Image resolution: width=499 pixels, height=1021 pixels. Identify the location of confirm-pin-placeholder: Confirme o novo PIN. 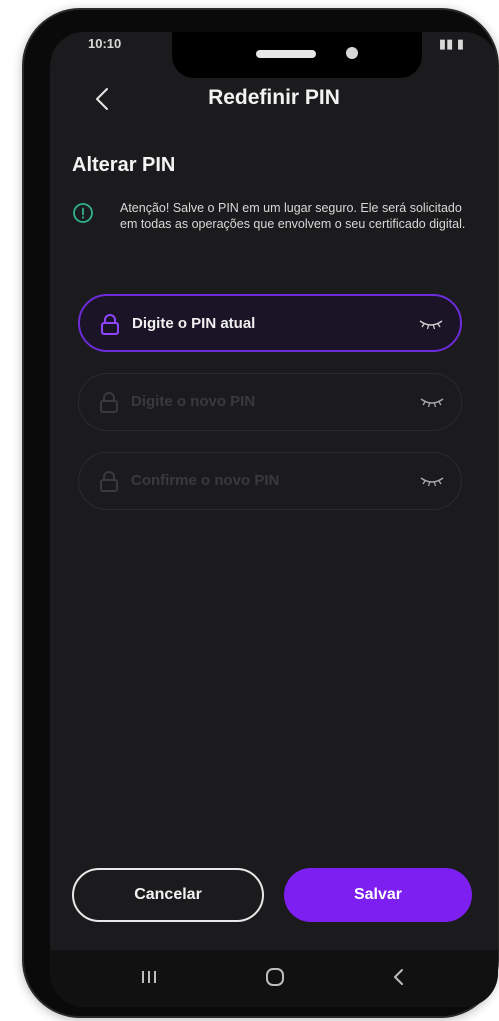
(205, 480).